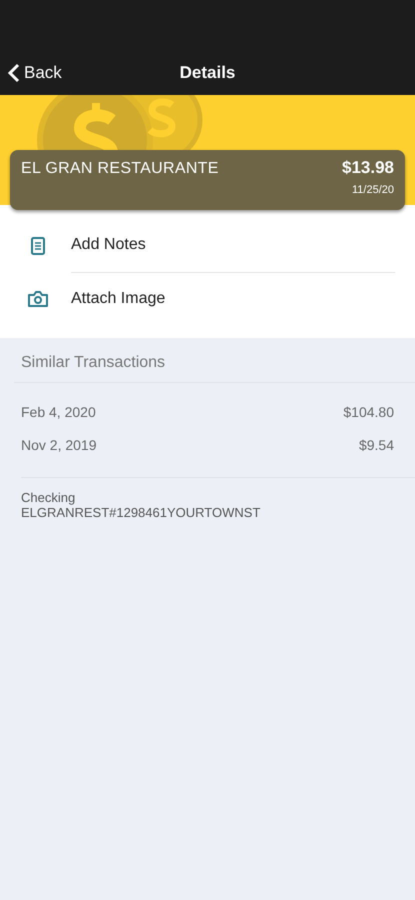 The height and width of the screenshot is (900, 415). What do you see at coordinates (368, 168) in the screenshot?
I see `amount: $13.98` at bounding box center [368, 168].